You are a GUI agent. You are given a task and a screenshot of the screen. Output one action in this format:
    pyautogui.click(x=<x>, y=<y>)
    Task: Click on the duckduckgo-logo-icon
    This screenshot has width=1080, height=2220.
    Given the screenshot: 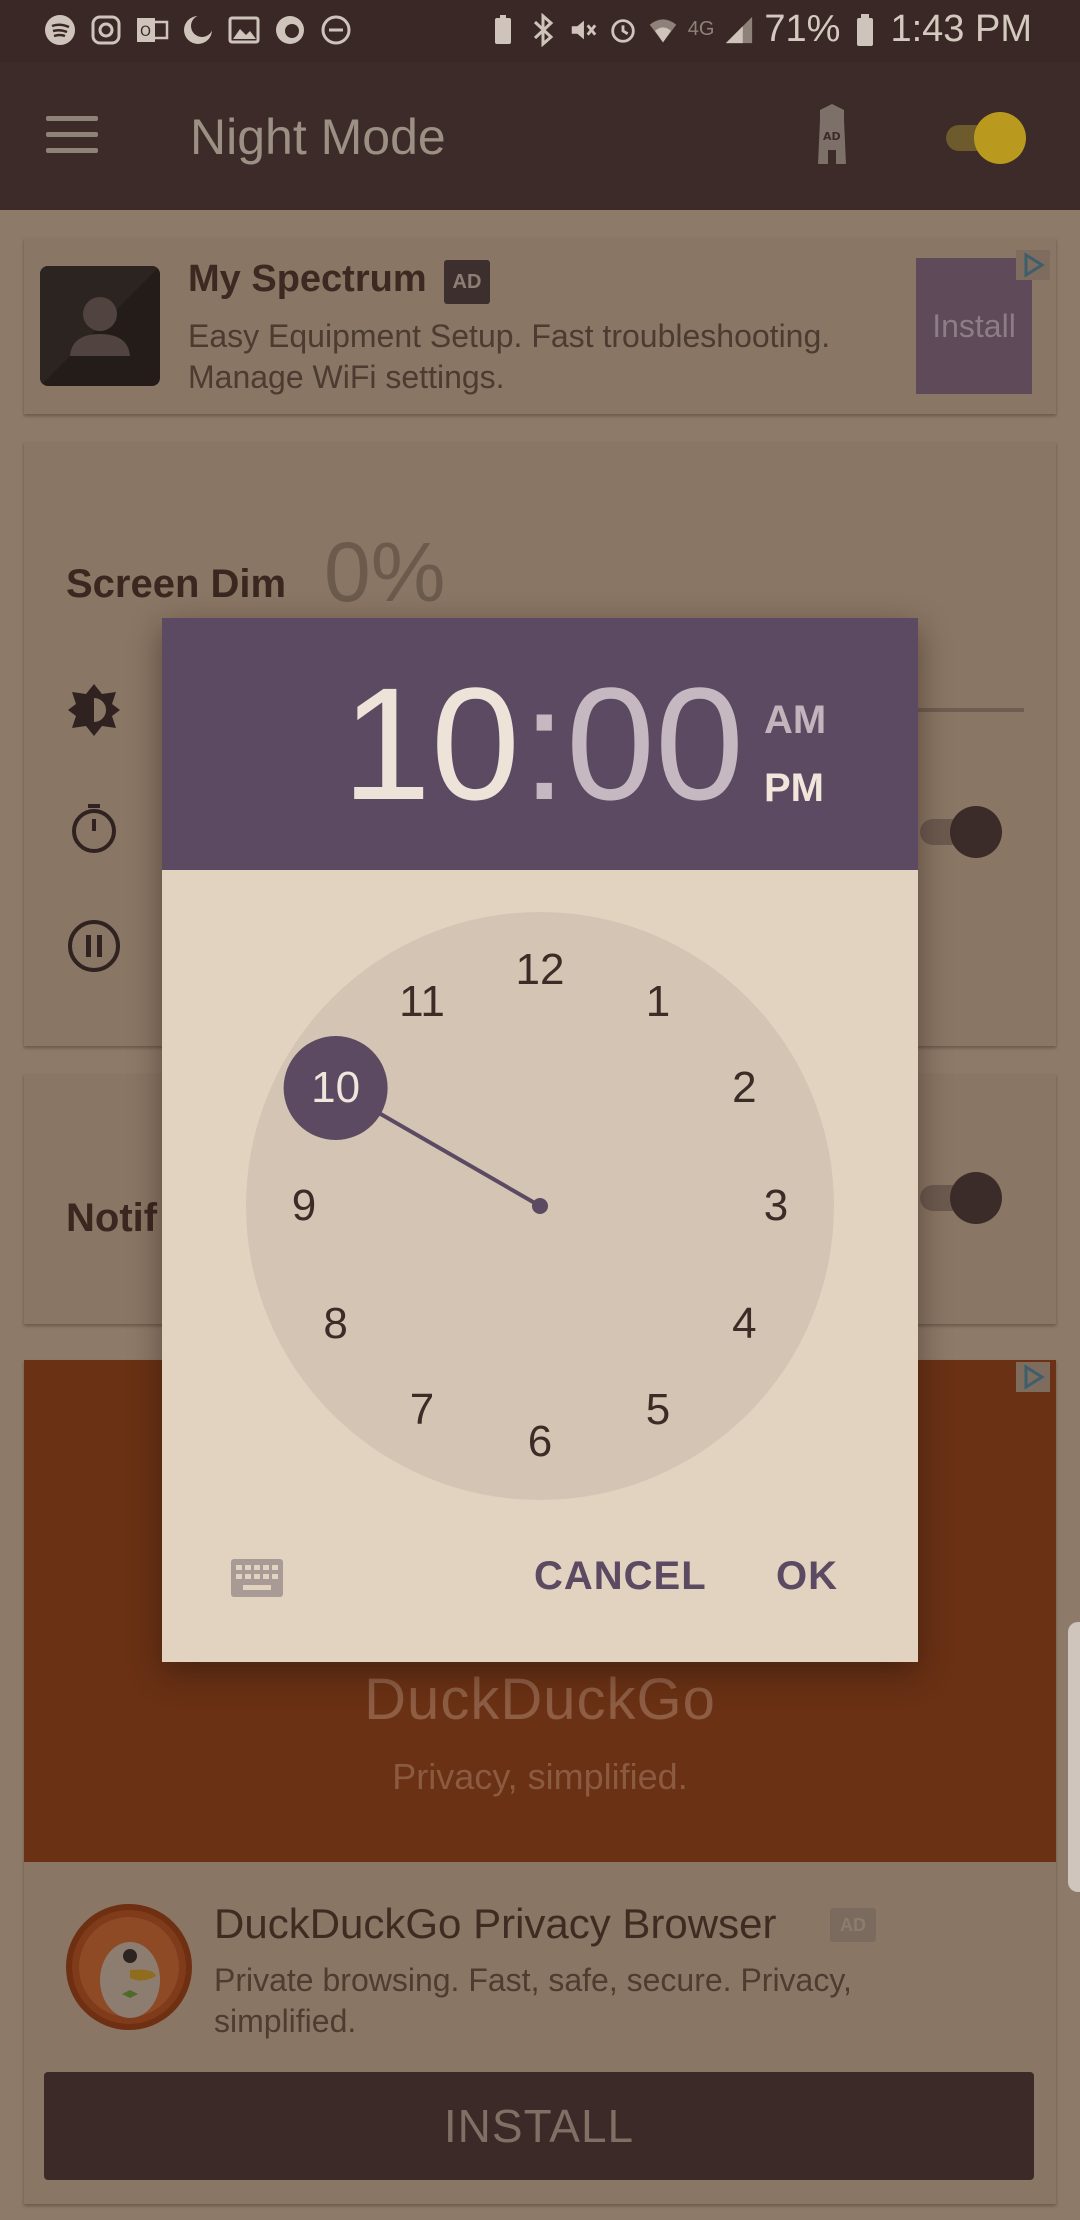 What is the action you would take?
    pyautogui.click(x=129, y=1967)
    